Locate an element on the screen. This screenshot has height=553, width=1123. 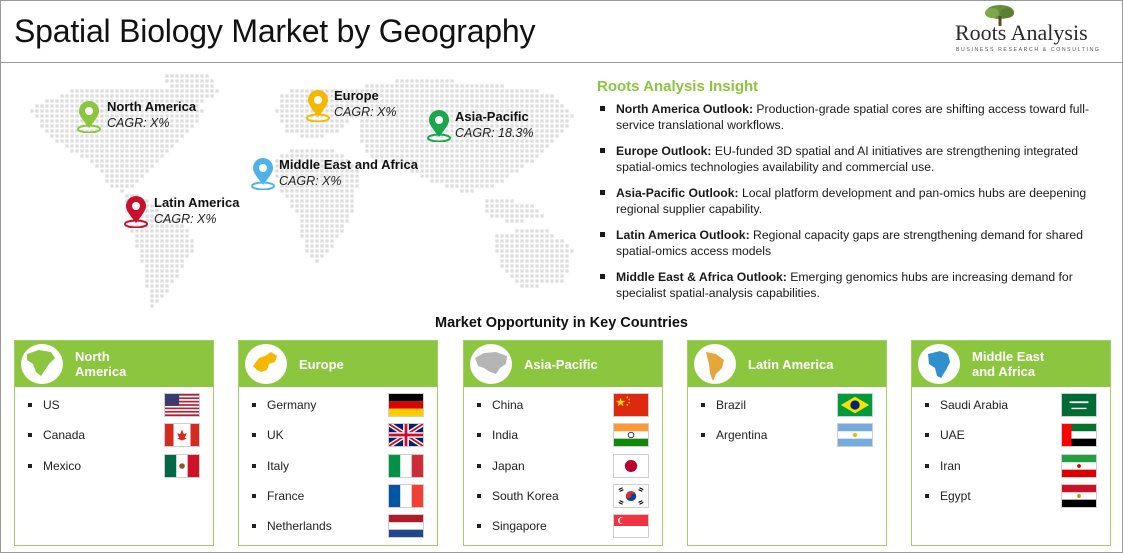
in-flag-icon is located at coordinates (631, 435).